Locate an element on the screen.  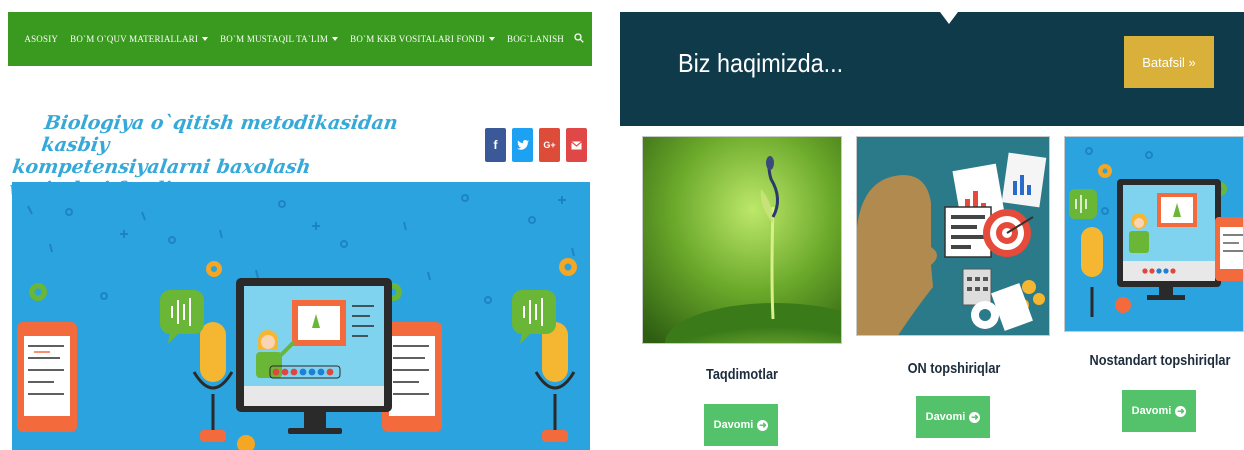
education-thumbnail is located at coordinates (1154, 234).